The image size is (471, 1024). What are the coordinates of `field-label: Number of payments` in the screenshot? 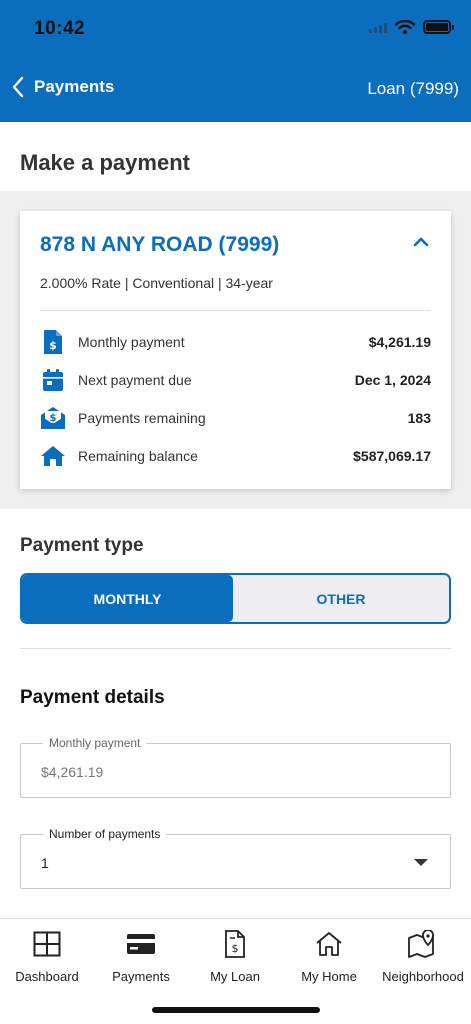 It's located at (105, 834).